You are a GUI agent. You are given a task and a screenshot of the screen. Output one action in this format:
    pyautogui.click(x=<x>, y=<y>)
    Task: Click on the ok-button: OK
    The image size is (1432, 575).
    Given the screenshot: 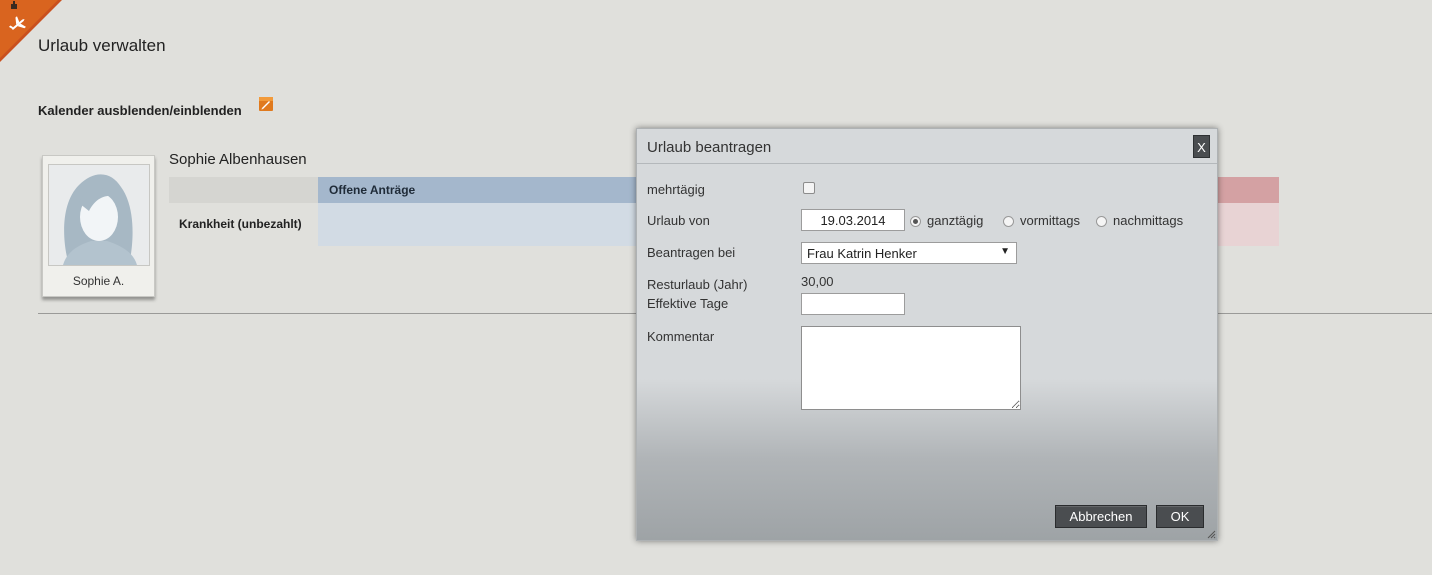 What is the action you would take?
    pyautogui.click(x=1180, y=516)
    